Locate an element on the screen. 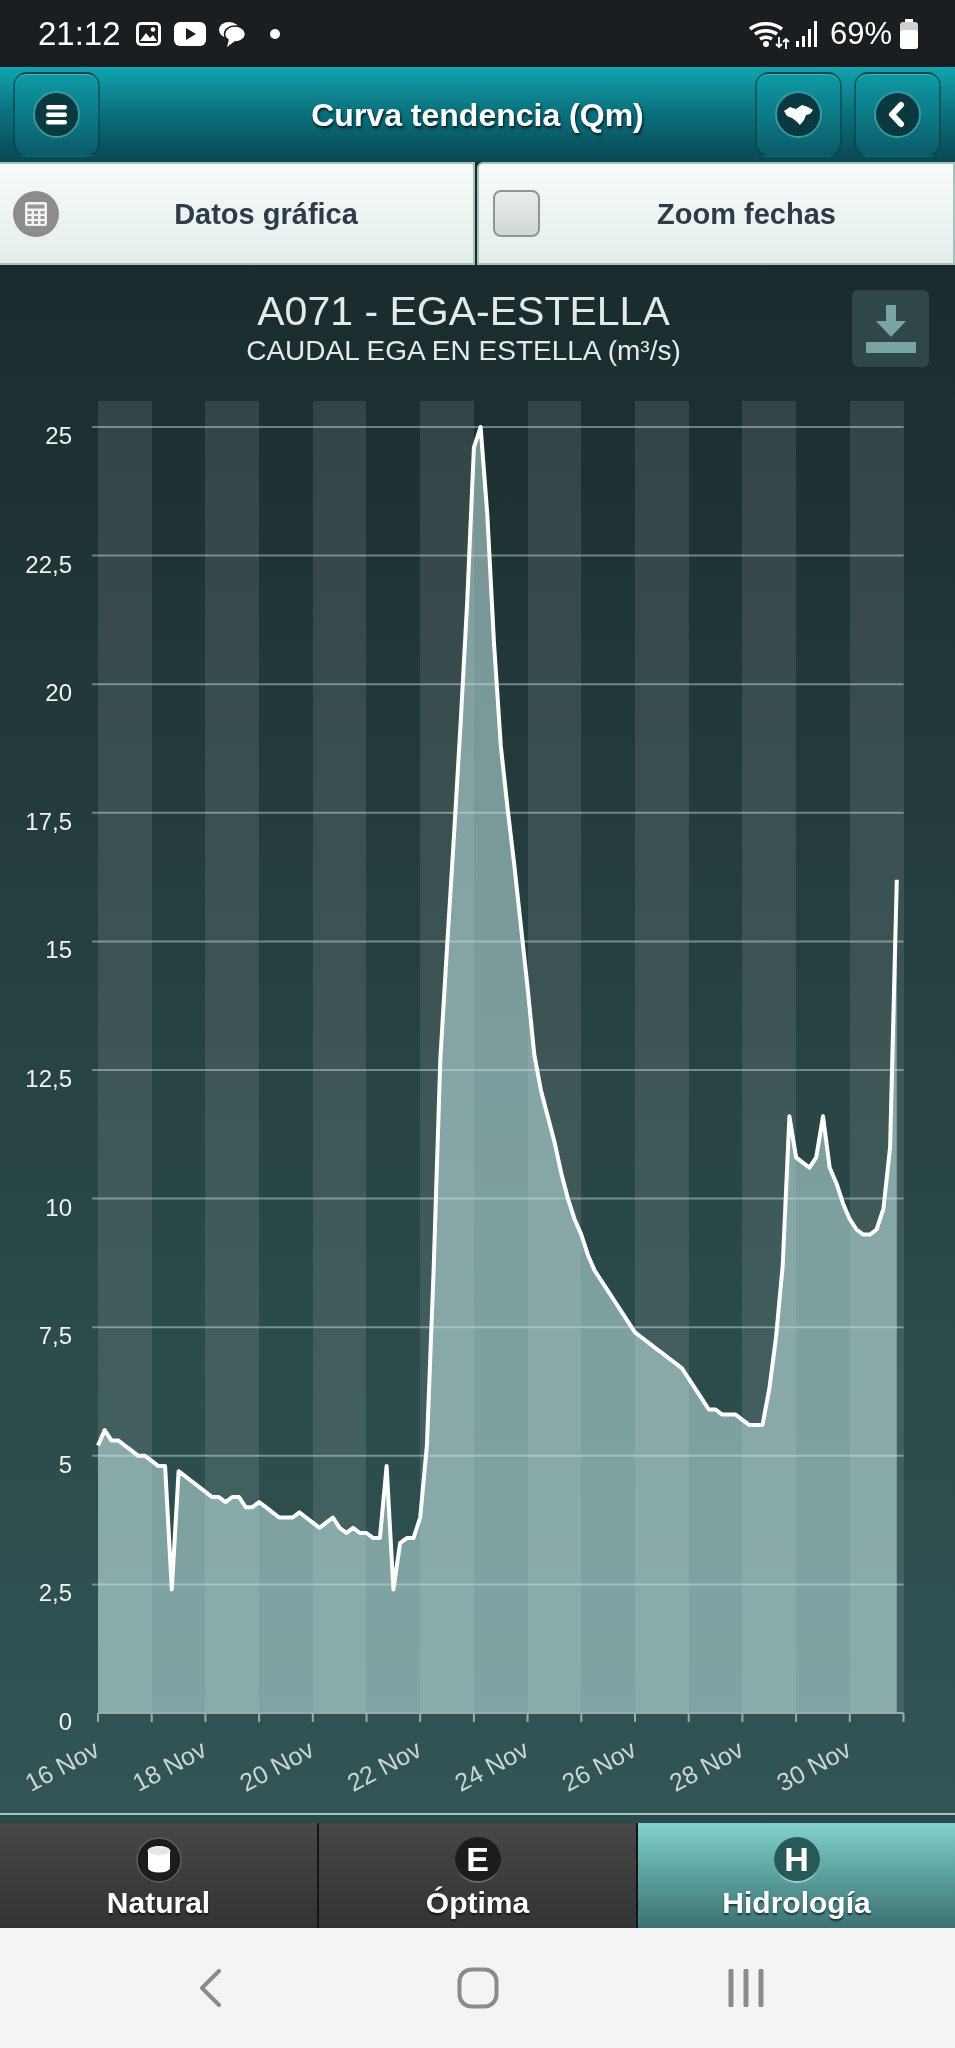 The height and width of the screenshot is (2048, 955). status-time: 21:12 is located at coordinates (79, 33).